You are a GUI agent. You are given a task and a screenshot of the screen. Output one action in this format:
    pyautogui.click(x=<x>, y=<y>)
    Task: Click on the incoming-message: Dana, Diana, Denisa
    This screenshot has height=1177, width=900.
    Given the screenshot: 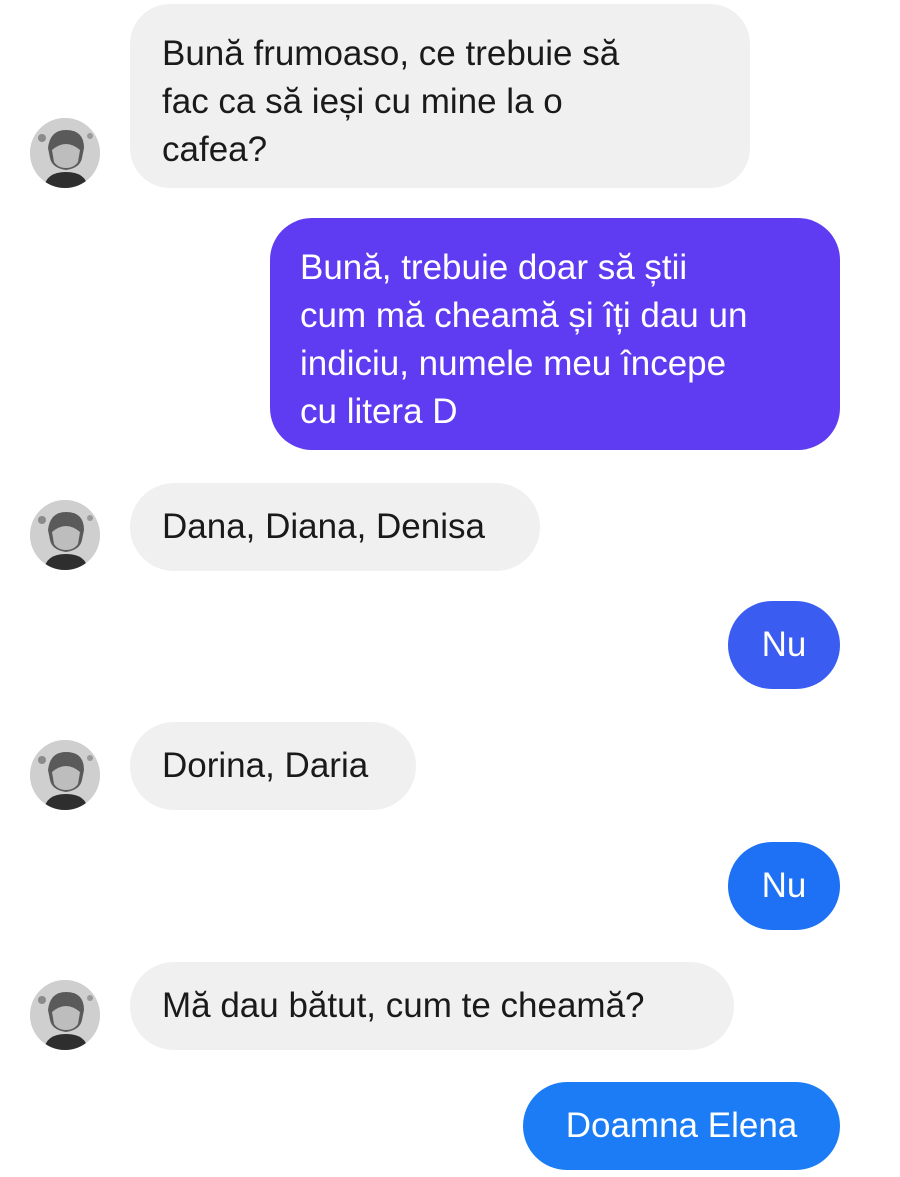 What is the action you would take?
    pyautogui.click(x=335, y=527)
    